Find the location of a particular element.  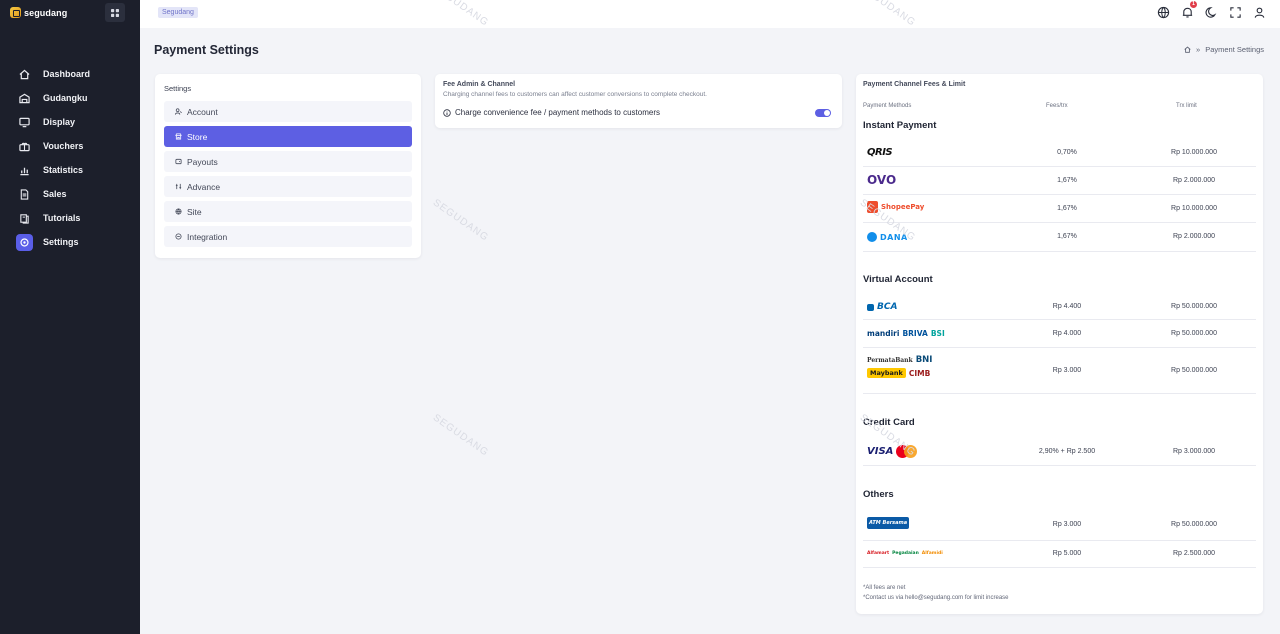

fee-value: 0,70% is located at coordinates (1067, 152).